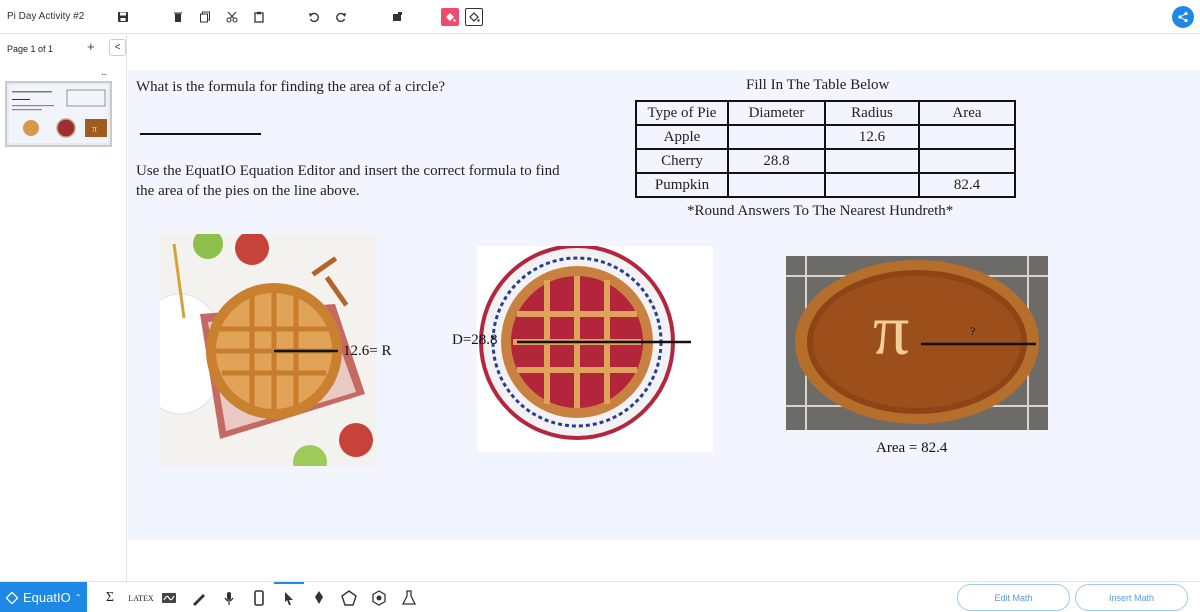  What do you see at coordinates (682, 161) in the screenshot?
I see `table-cell: Cherry` at bounding box center [682, 161].